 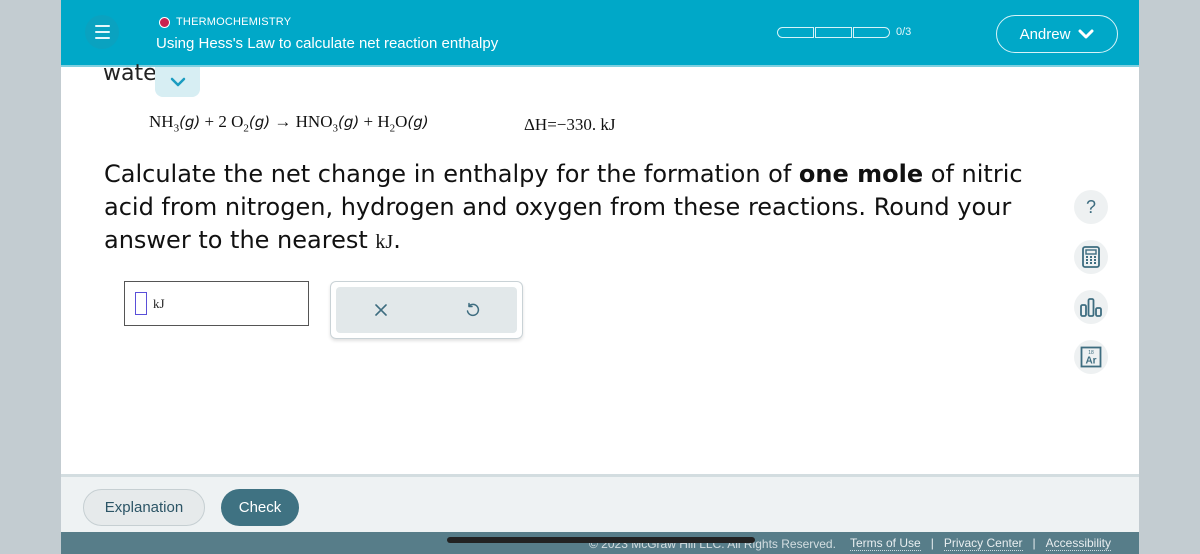 What do you see at coordinates (141, 303) in the screenshot?
I see `answer-input` at bounding box center [141, 303].